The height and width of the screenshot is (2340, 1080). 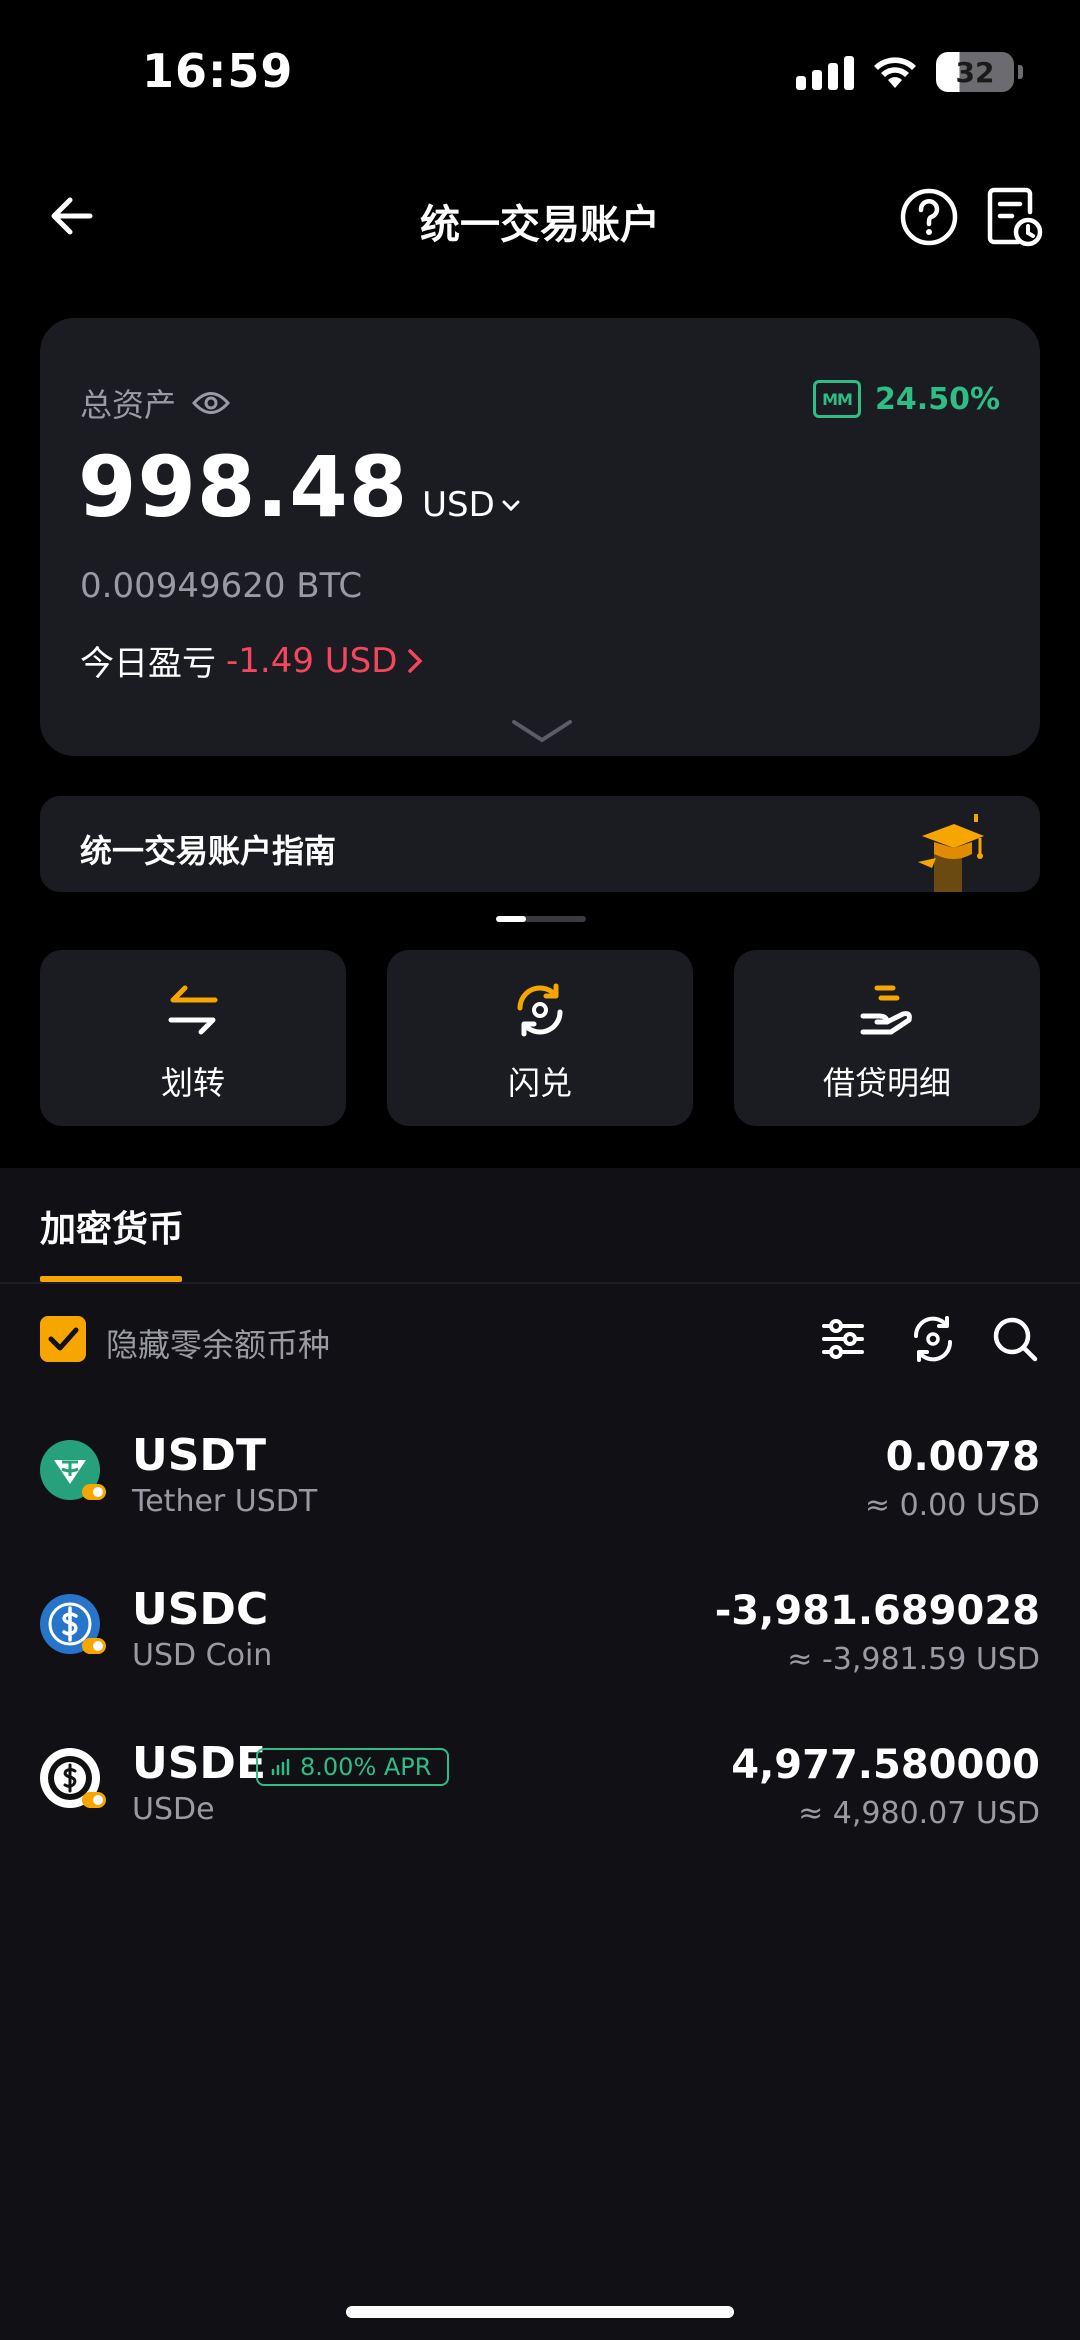 I want to click on swap-label: 闪兑, so click(x=539, y=1083).